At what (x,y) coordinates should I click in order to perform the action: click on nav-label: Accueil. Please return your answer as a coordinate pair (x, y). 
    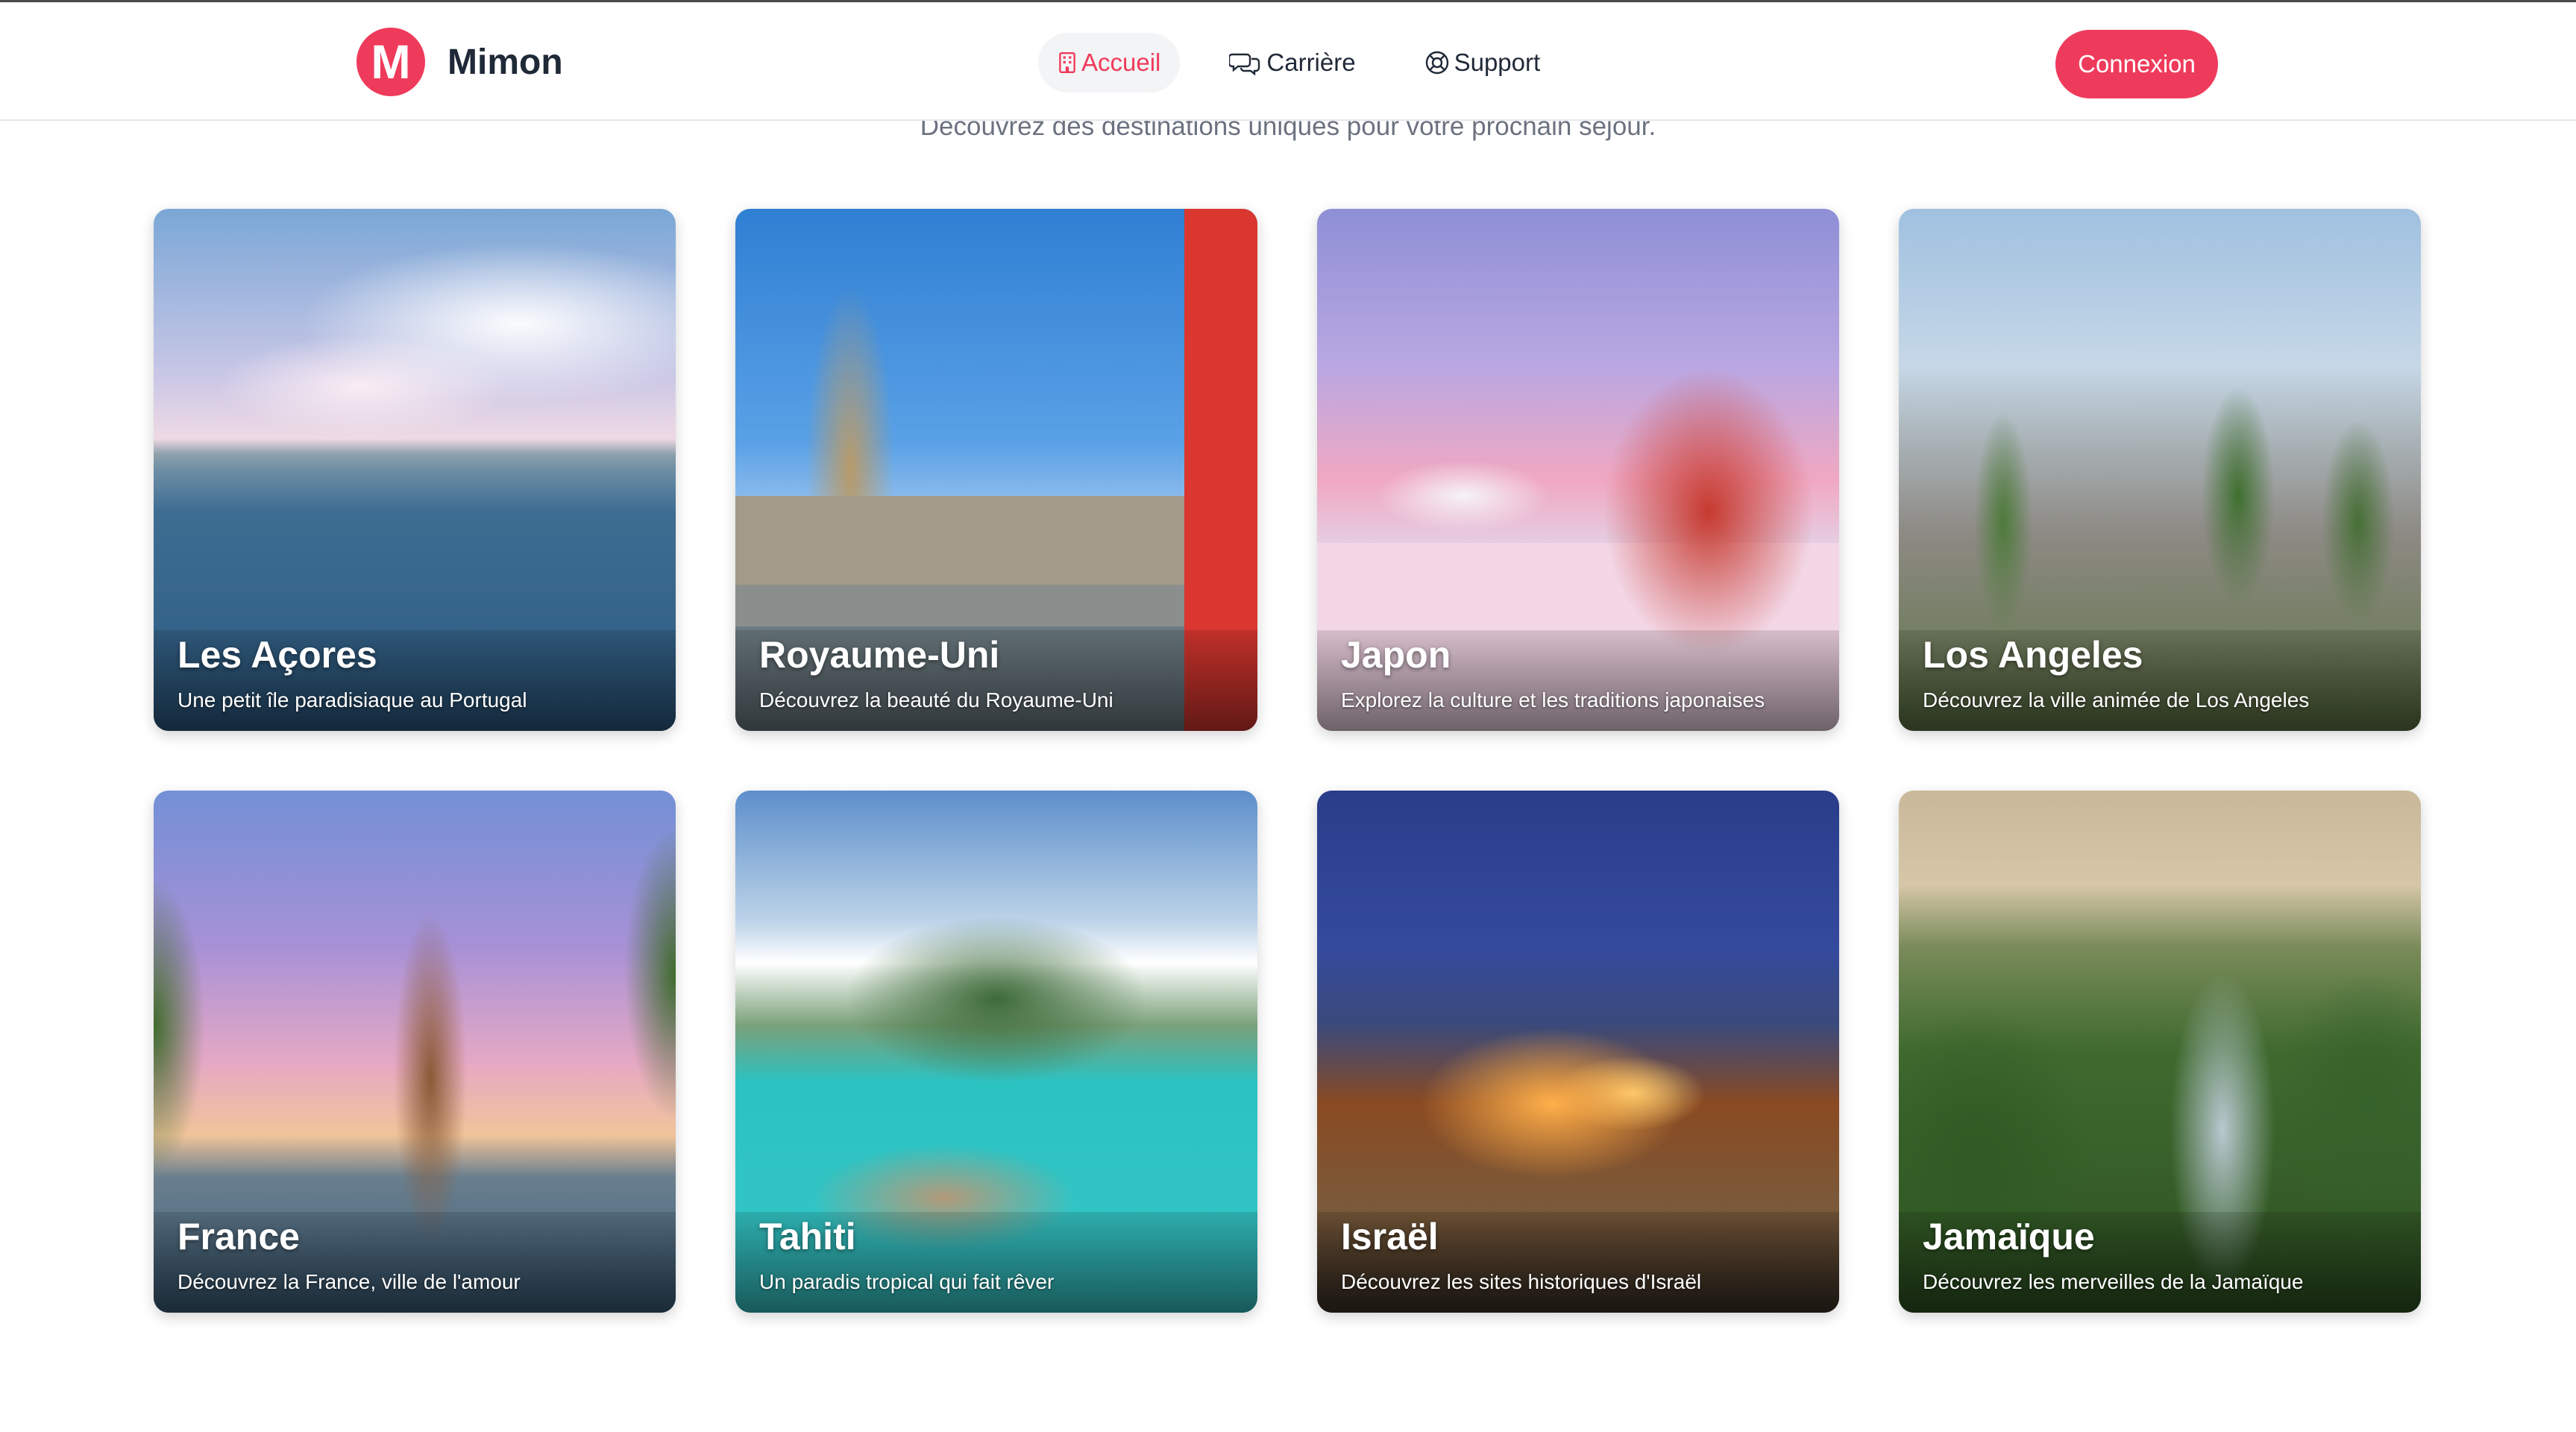
    Looking at the image, I should click on (1121, 62).